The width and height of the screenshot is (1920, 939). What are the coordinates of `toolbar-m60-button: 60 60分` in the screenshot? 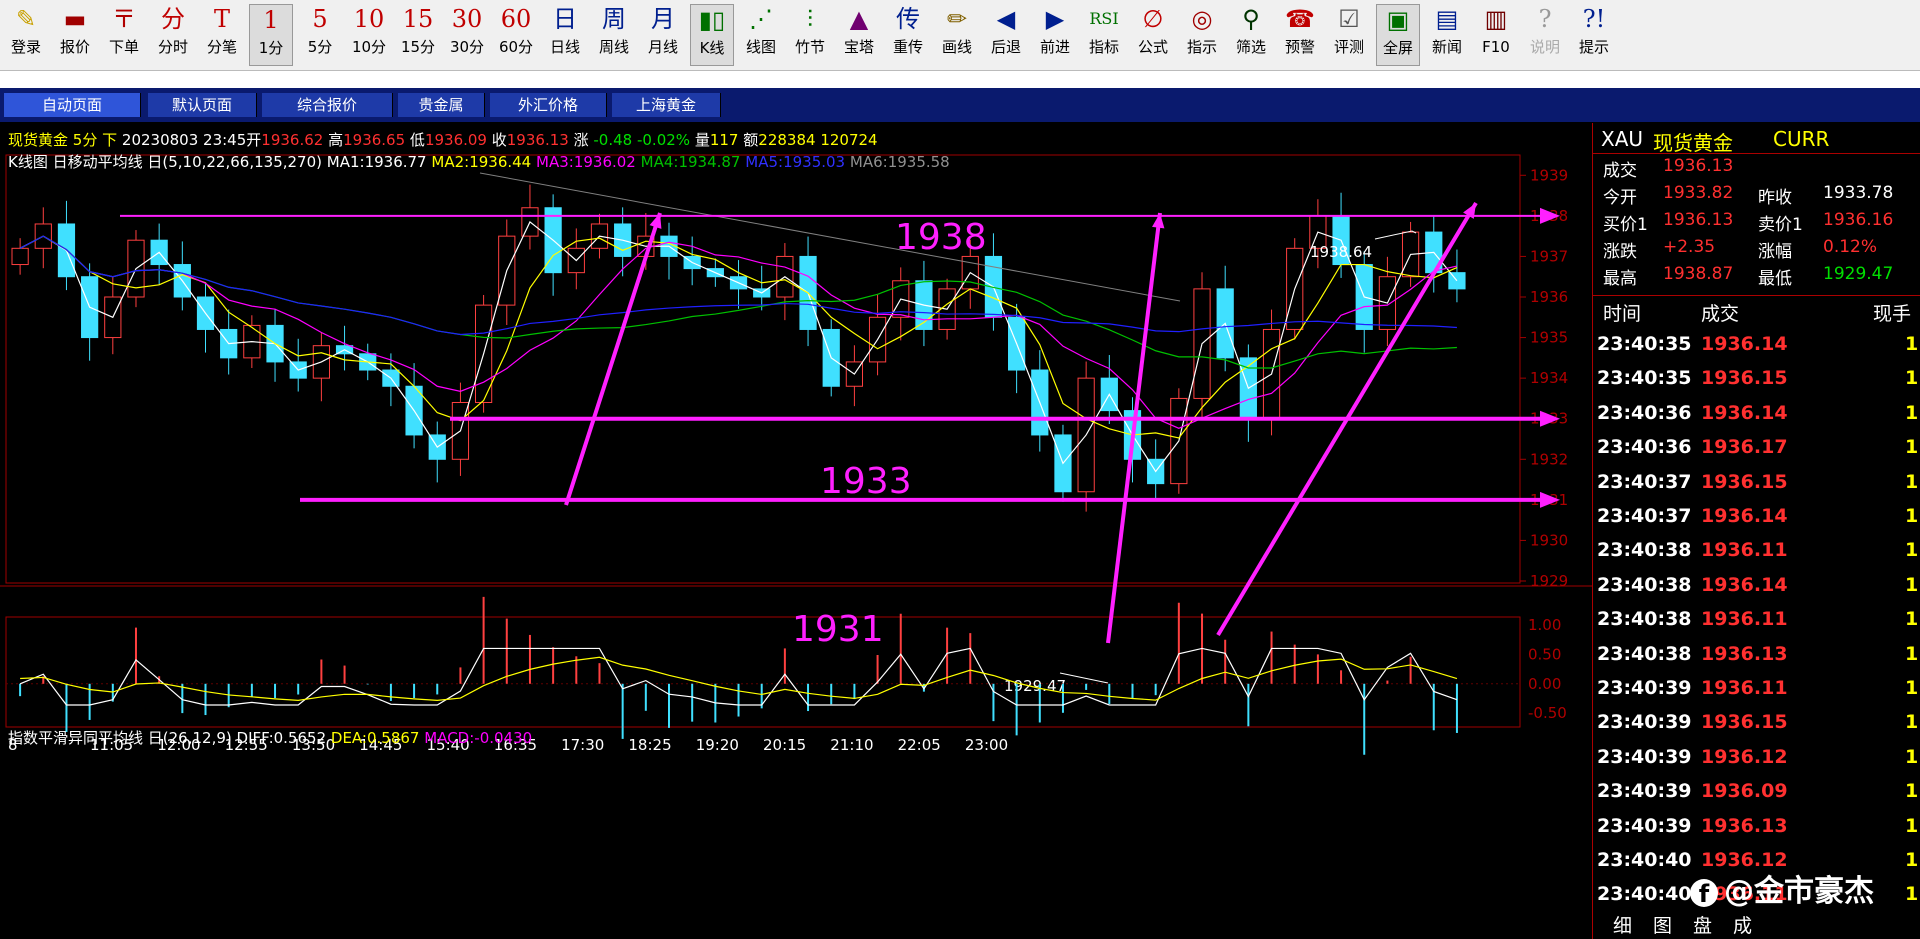 It's located at (516, 35).